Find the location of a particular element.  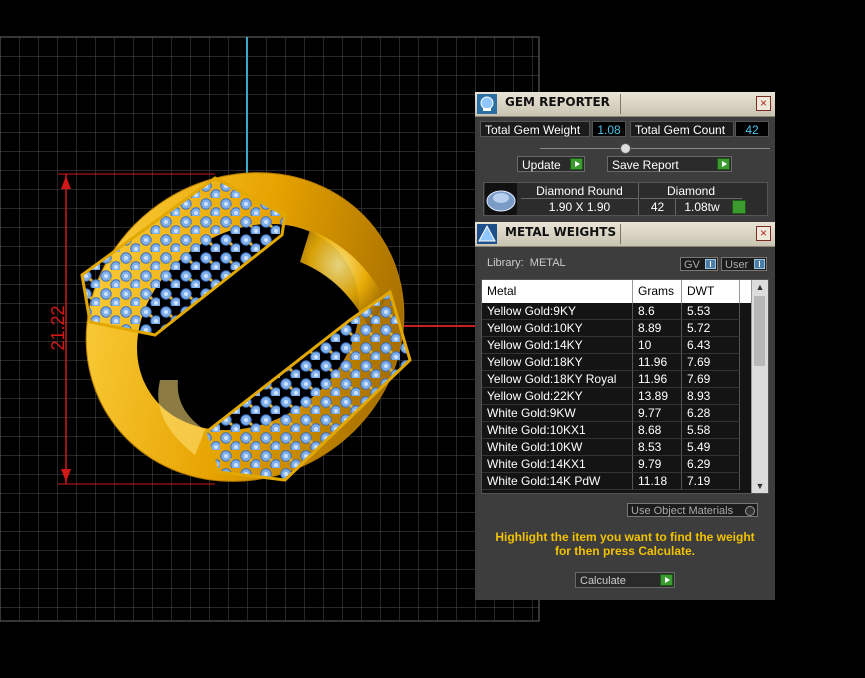

table-row: White Gold:14K PdW 11.18 7.19 is located at coordinates (617, 481).